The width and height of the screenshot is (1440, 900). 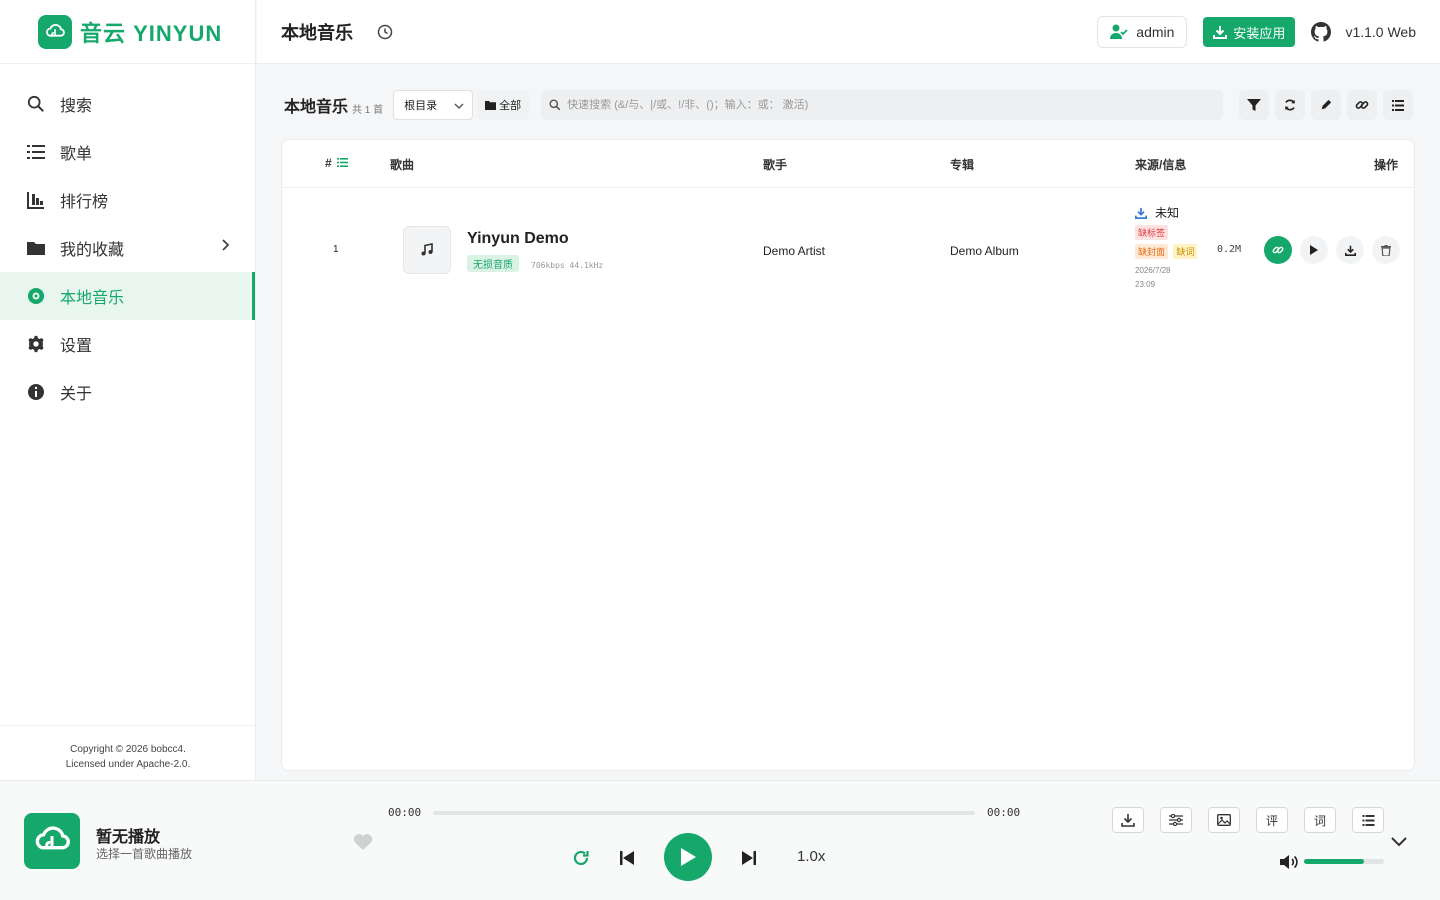 I want to click on progress-bar, so click(x=704, y=813).